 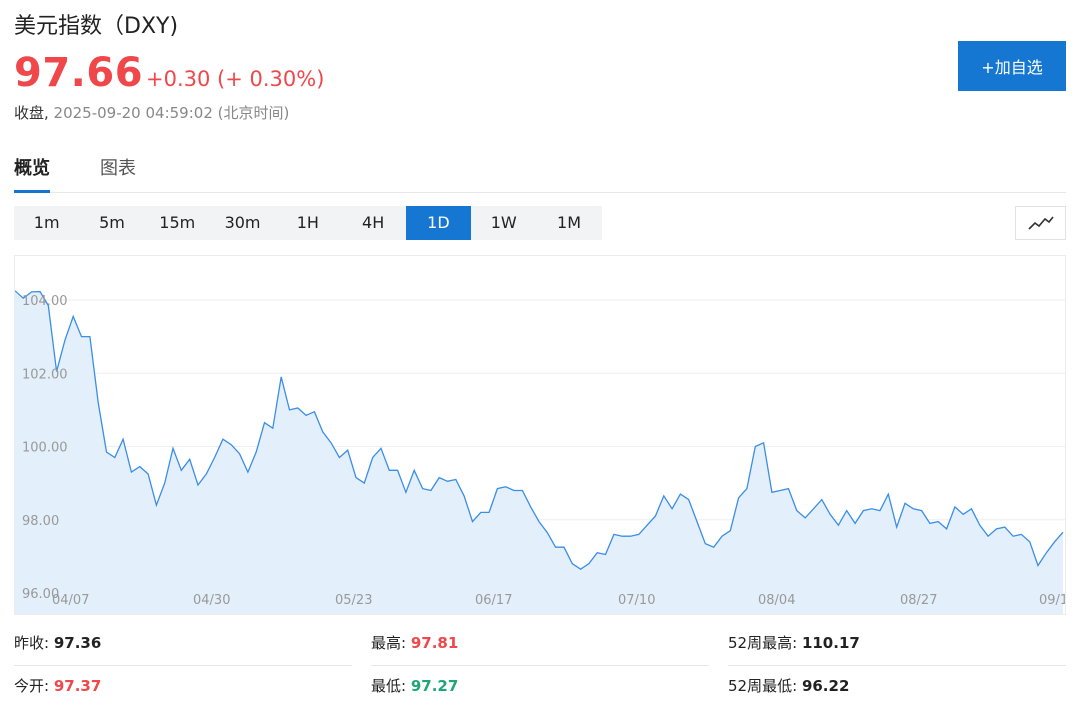 I want to click on period-selector: 1m 5m 15m 30m 1H 4H 1D 1W 1M, so click(x=308, y=223).